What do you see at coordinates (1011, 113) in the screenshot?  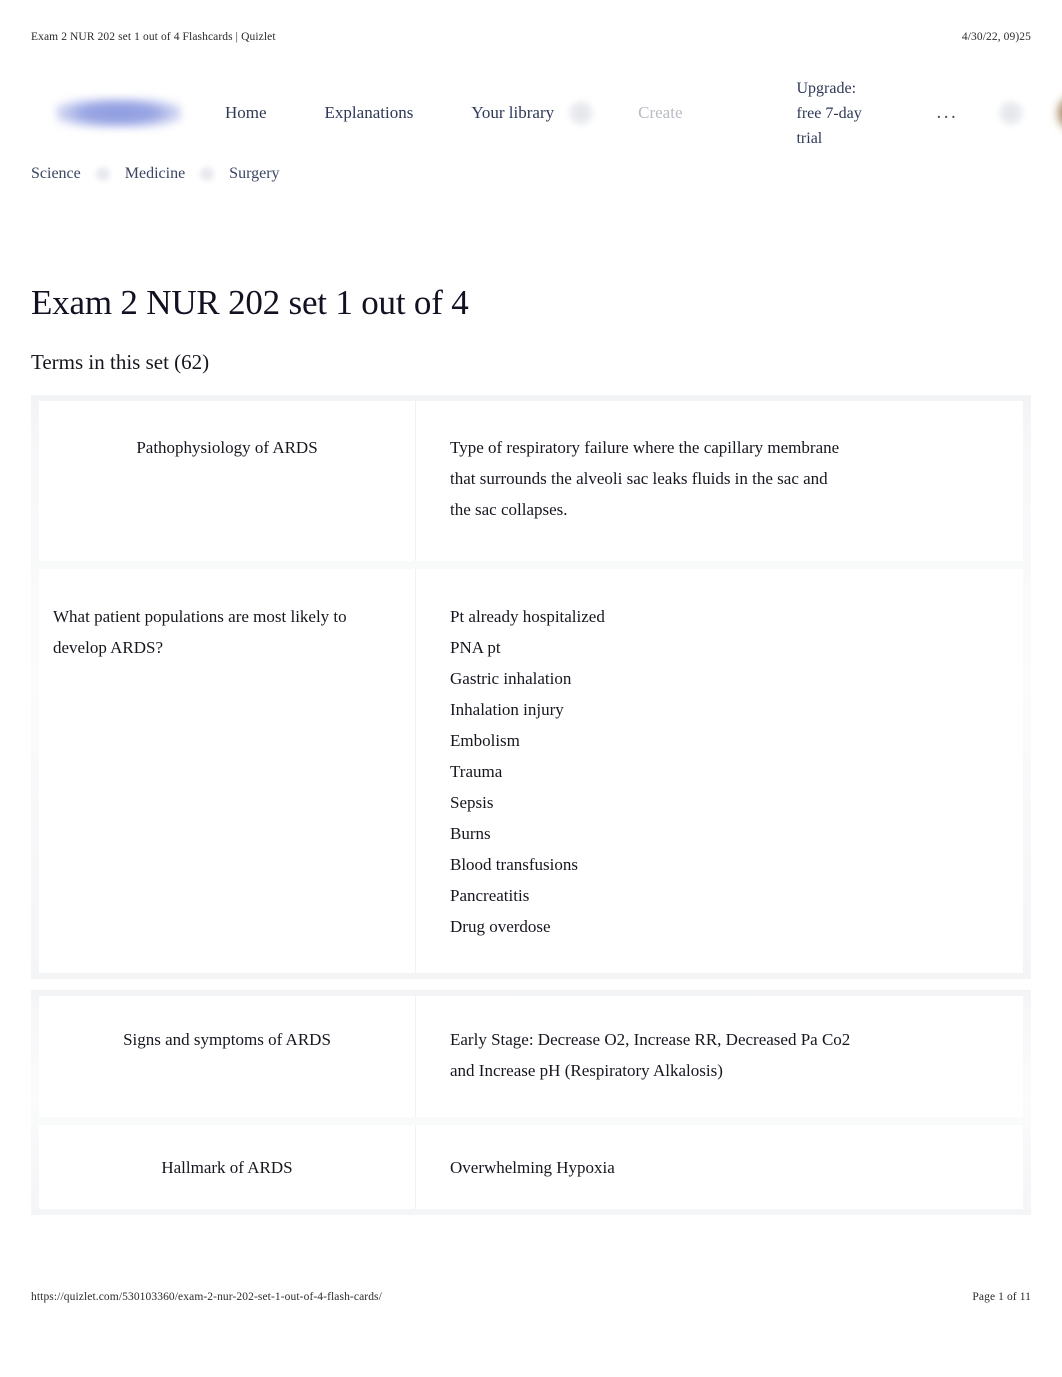 I see `notifications-icon` at bounding box center [1011, 113].